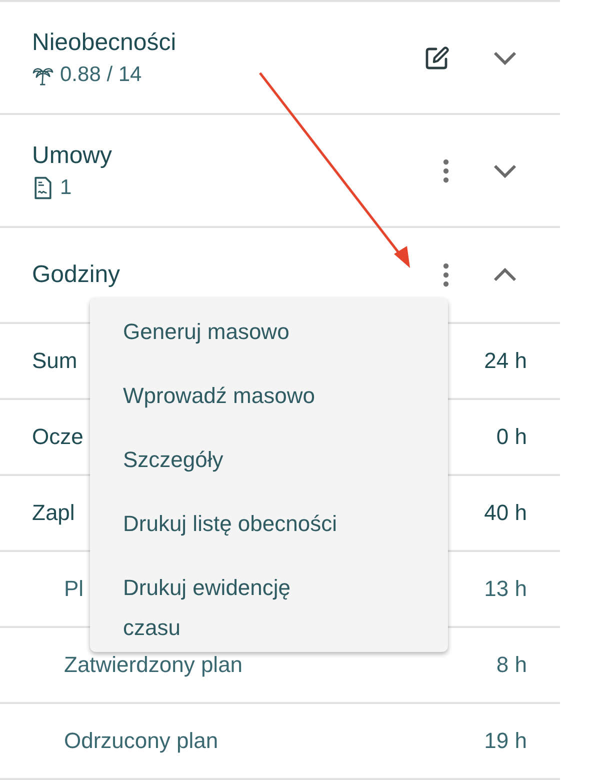  I want to click on section-summary: 1, so click(66, 188).